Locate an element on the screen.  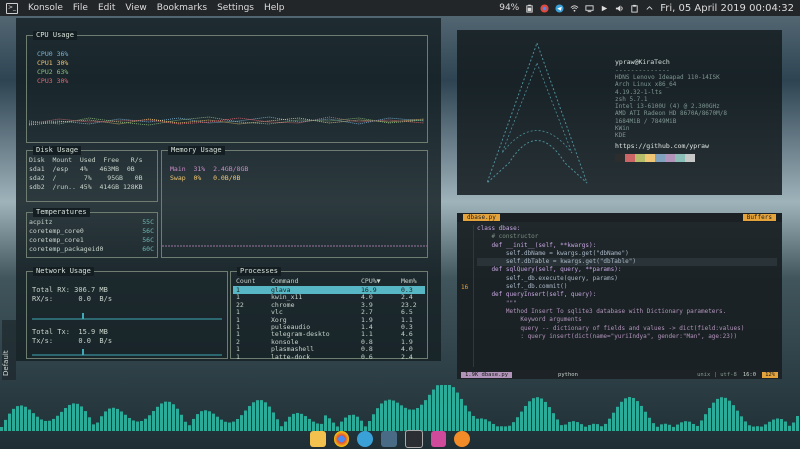
disk-cell: sda1 is located at coordinates (37, 169).